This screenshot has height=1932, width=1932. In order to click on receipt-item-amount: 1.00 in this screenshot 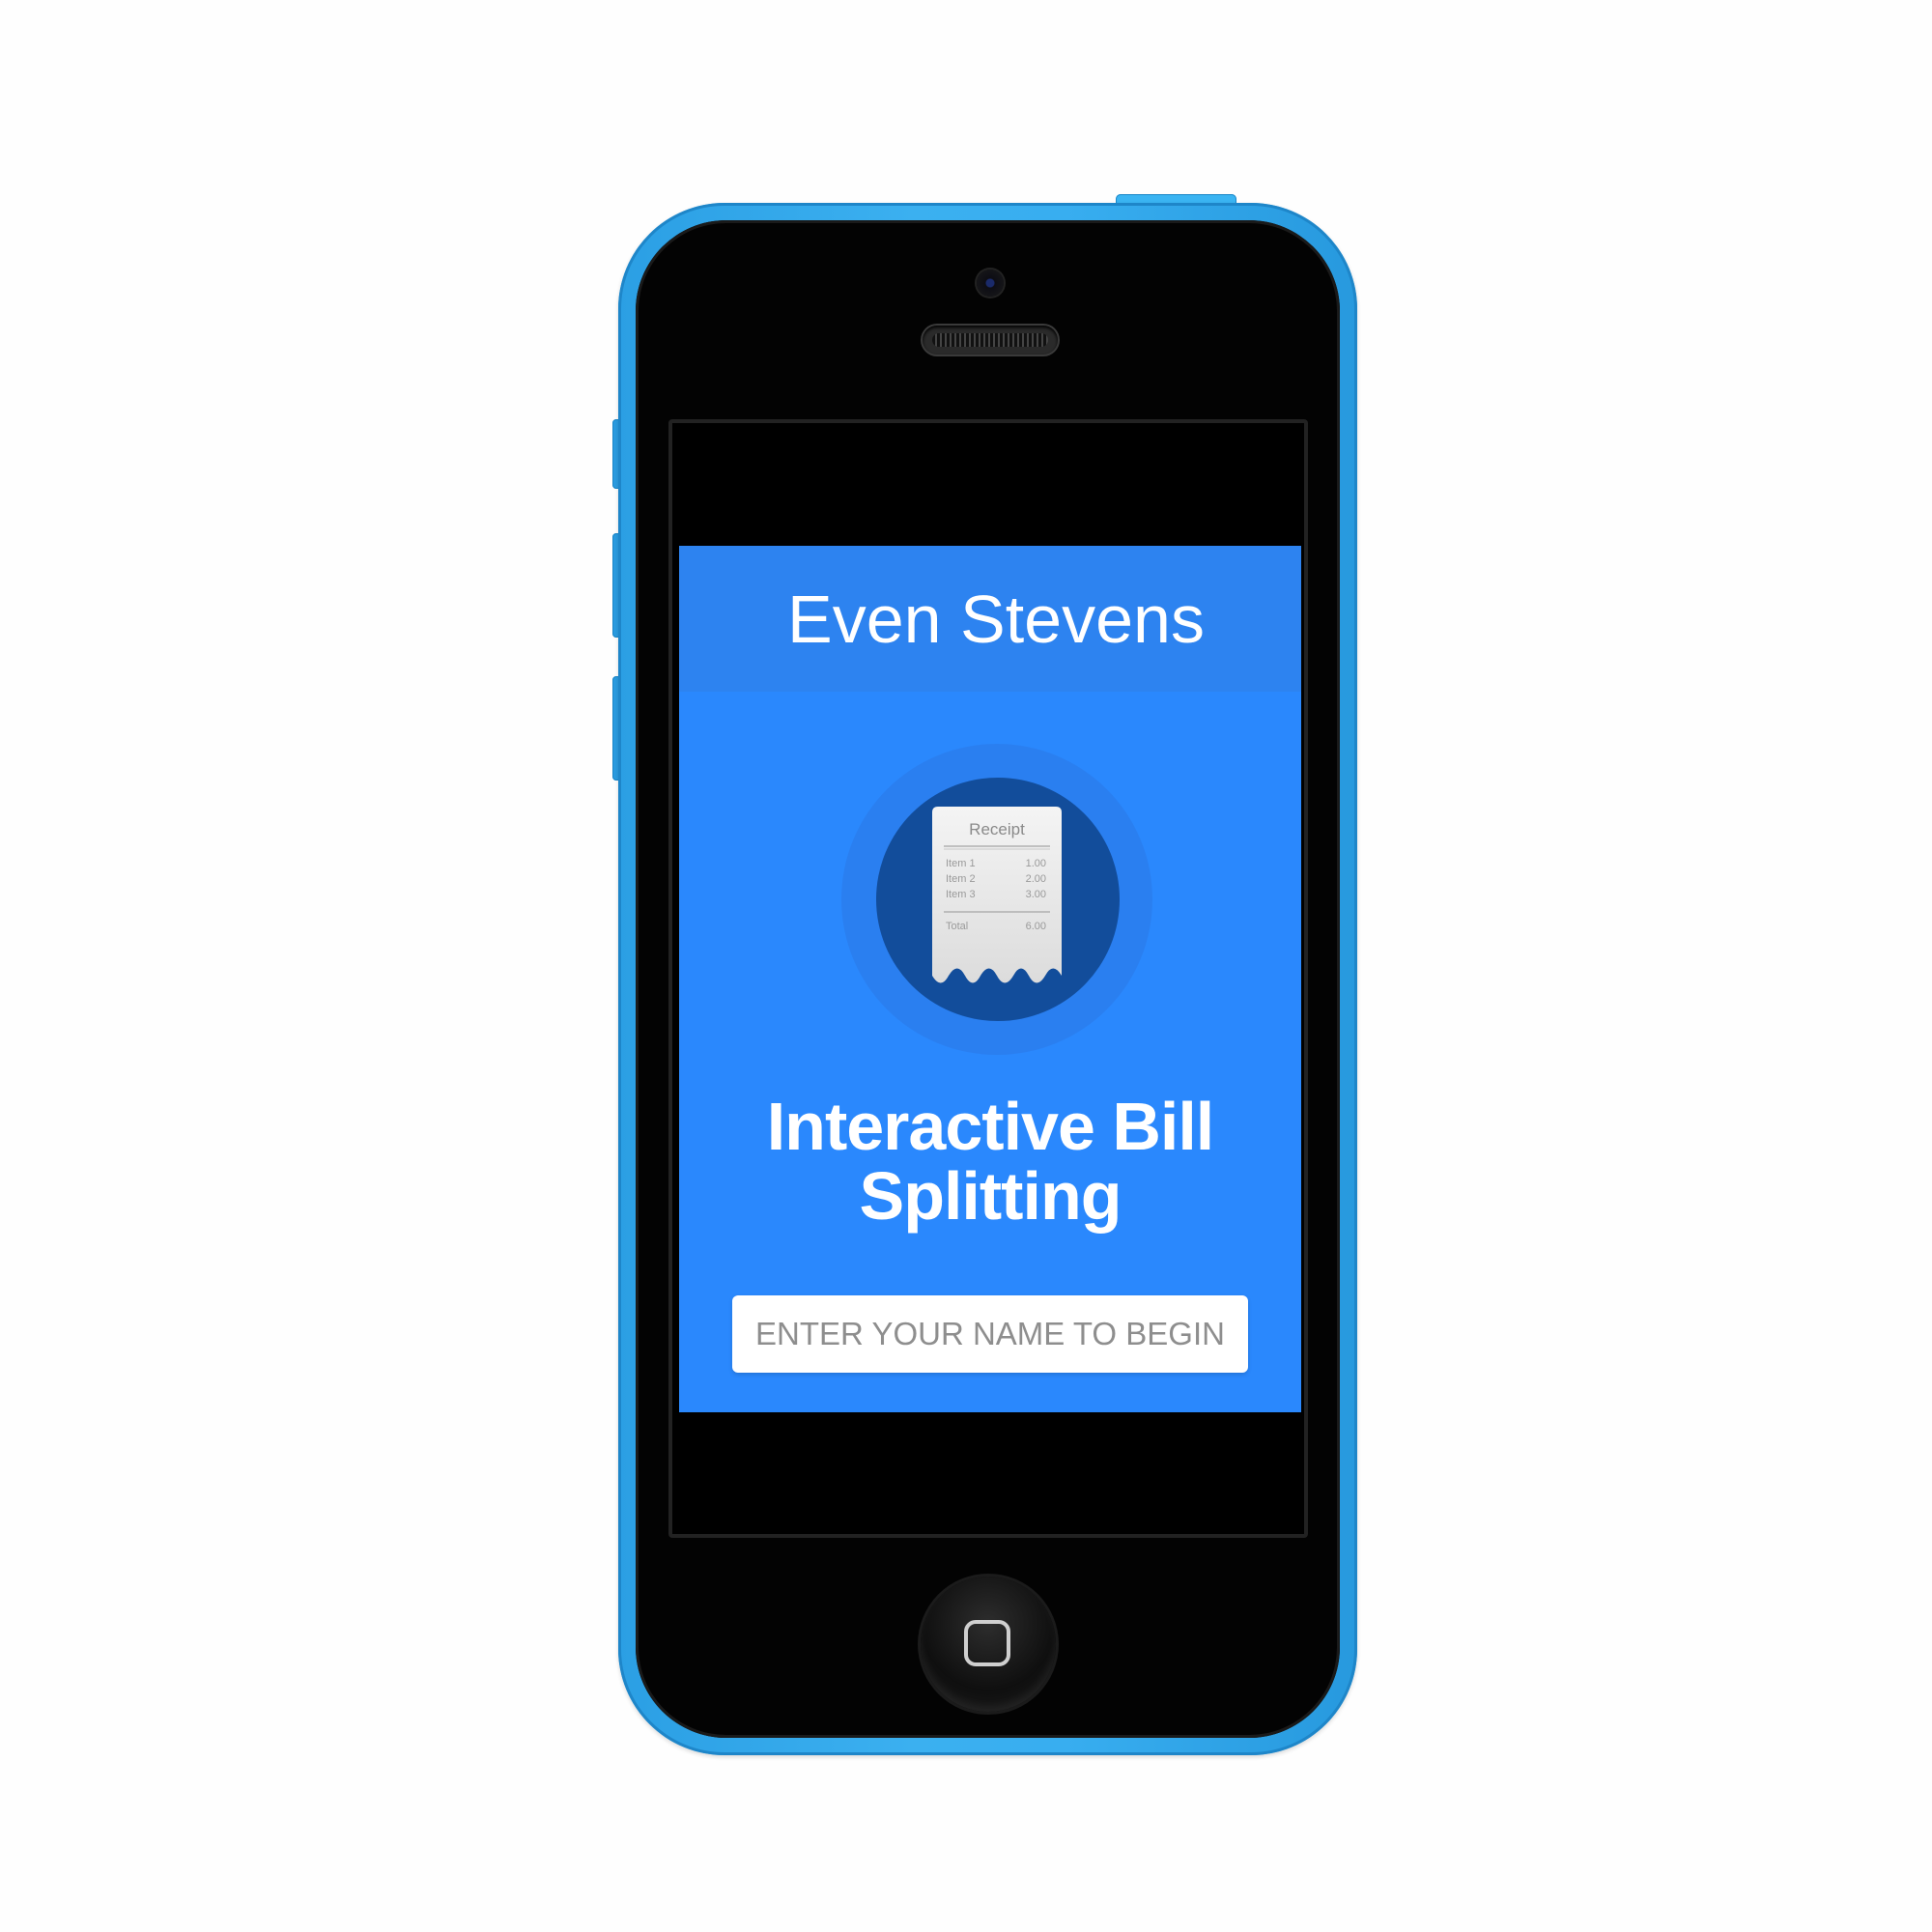, I will do `click(1036, 863)`.